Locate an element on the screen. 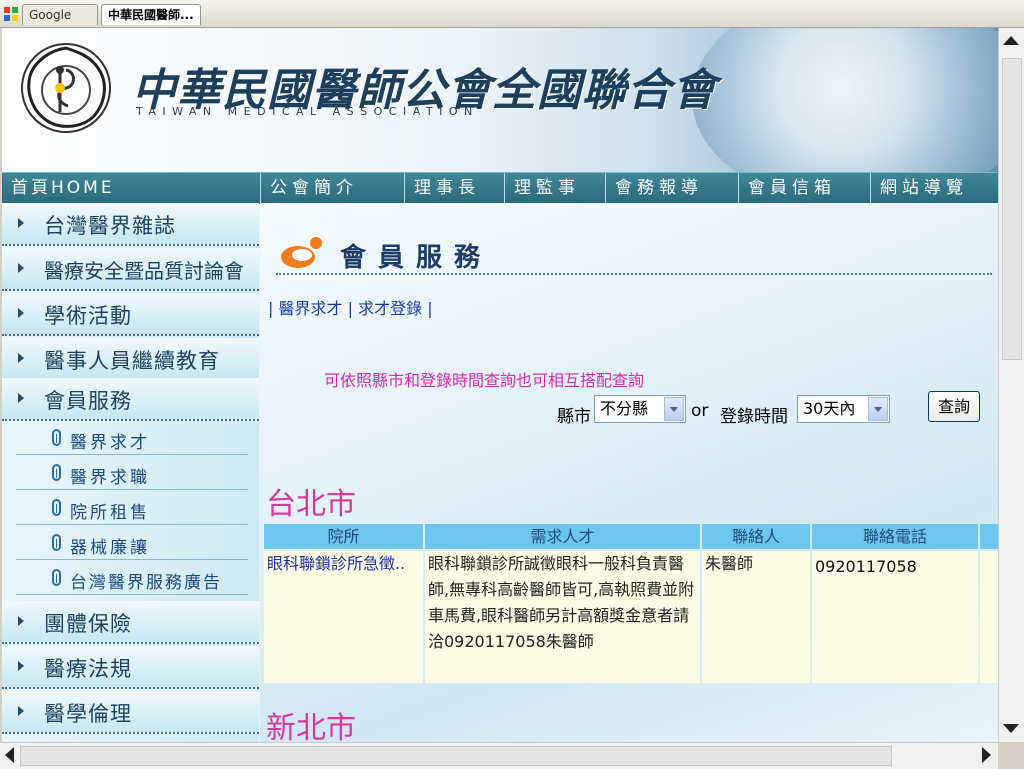 The image size is (1024, 769). section-logo-icon is located at coordinates (301, 252).